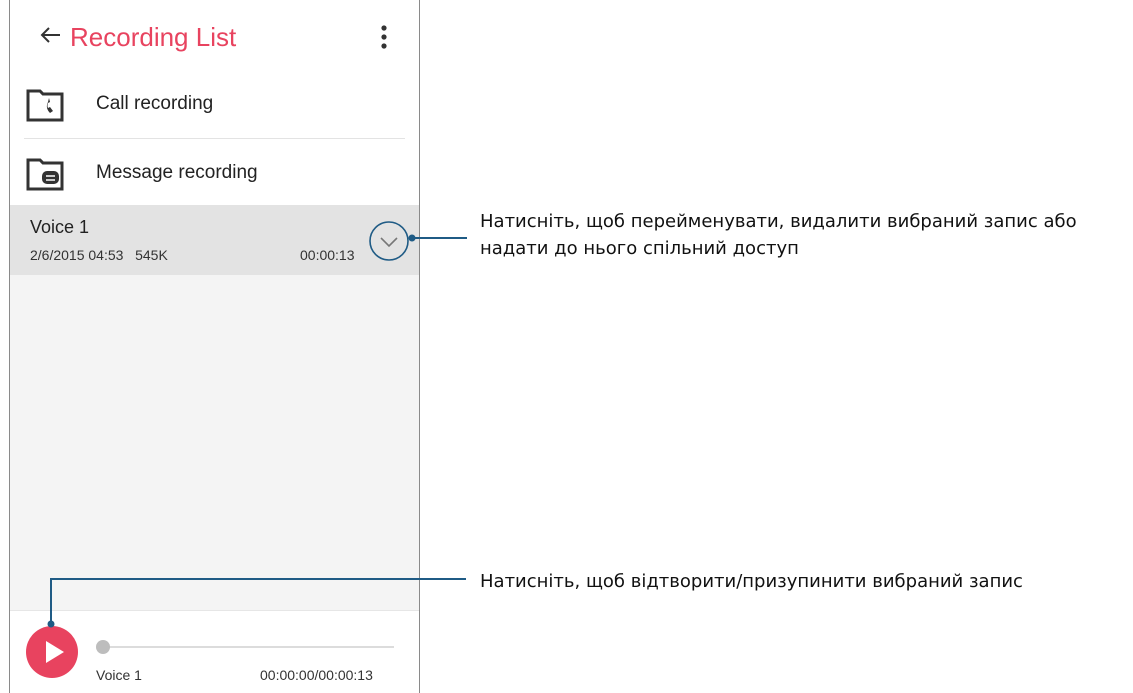 This screenshot has height=693, width=1133. Describe the element at coordinates (151, 255) in the screenshot. I see `recording-size: 545K` at that location.